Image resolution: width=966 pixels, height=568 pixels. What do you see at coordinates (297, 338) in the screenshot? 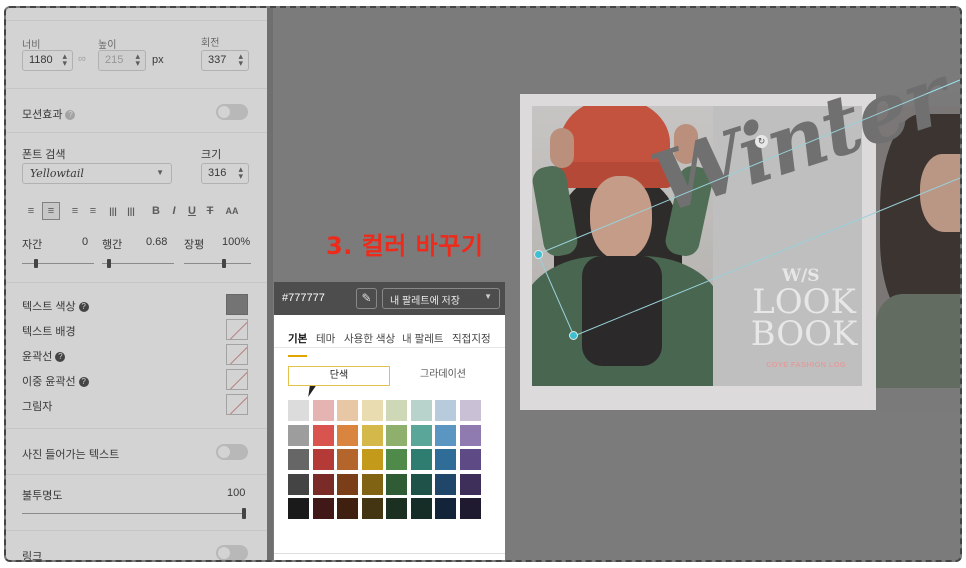
I see `tab-basic: 기본` at bounding box center [297, 338].